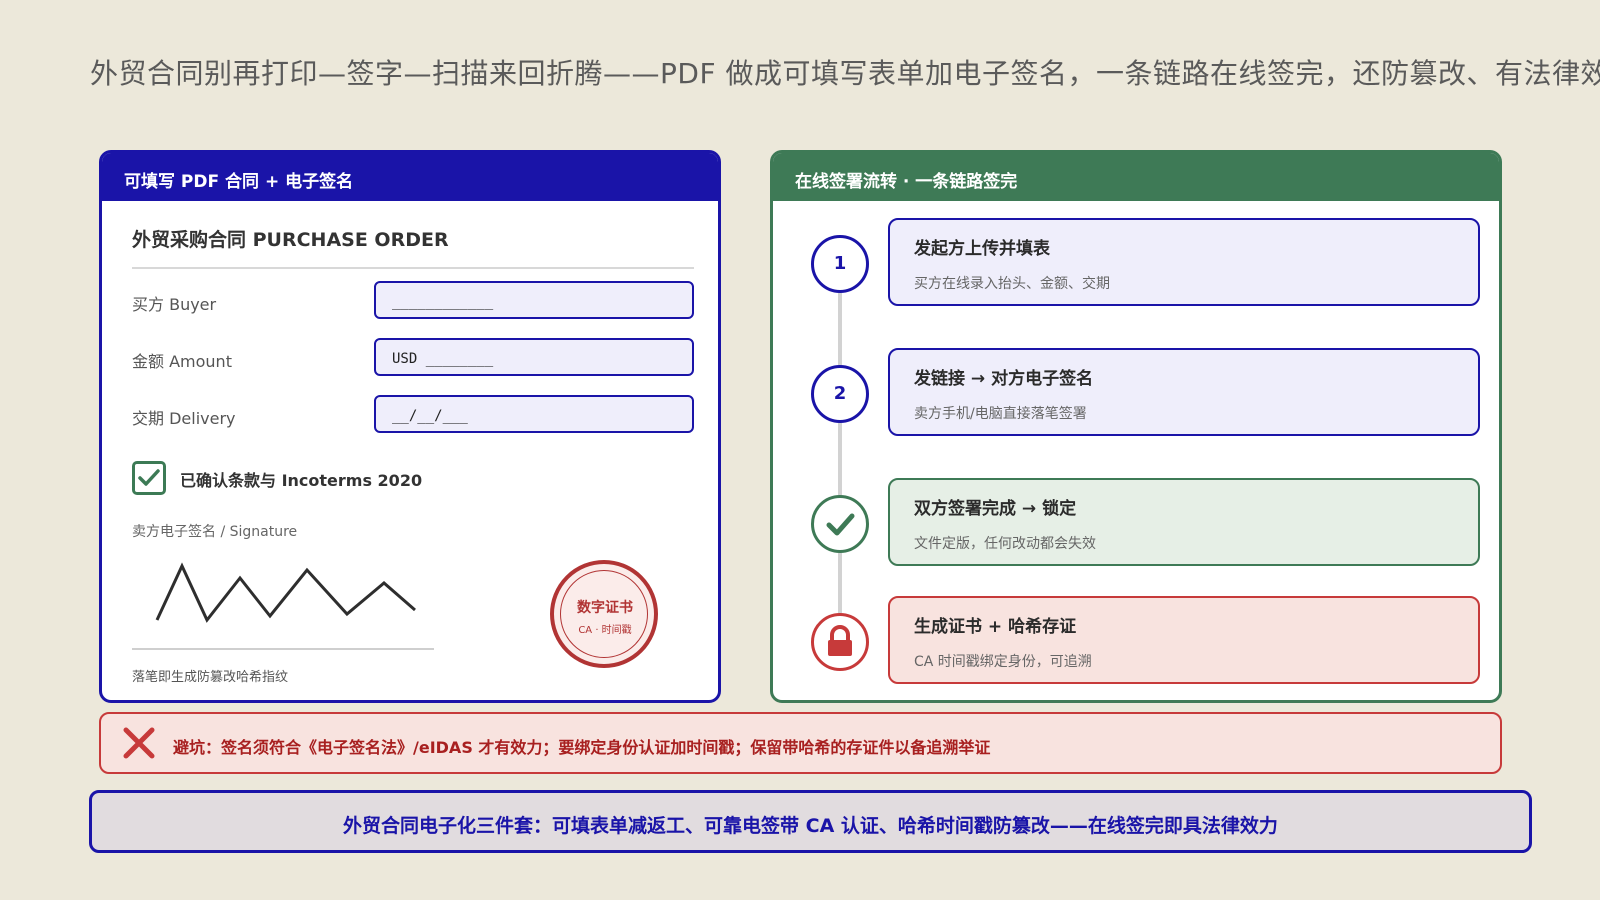  Describe the element at coordinates (995, 627) in the screenshot. I see `step-4-title: 生成证书 + 哈希存证` at that location.